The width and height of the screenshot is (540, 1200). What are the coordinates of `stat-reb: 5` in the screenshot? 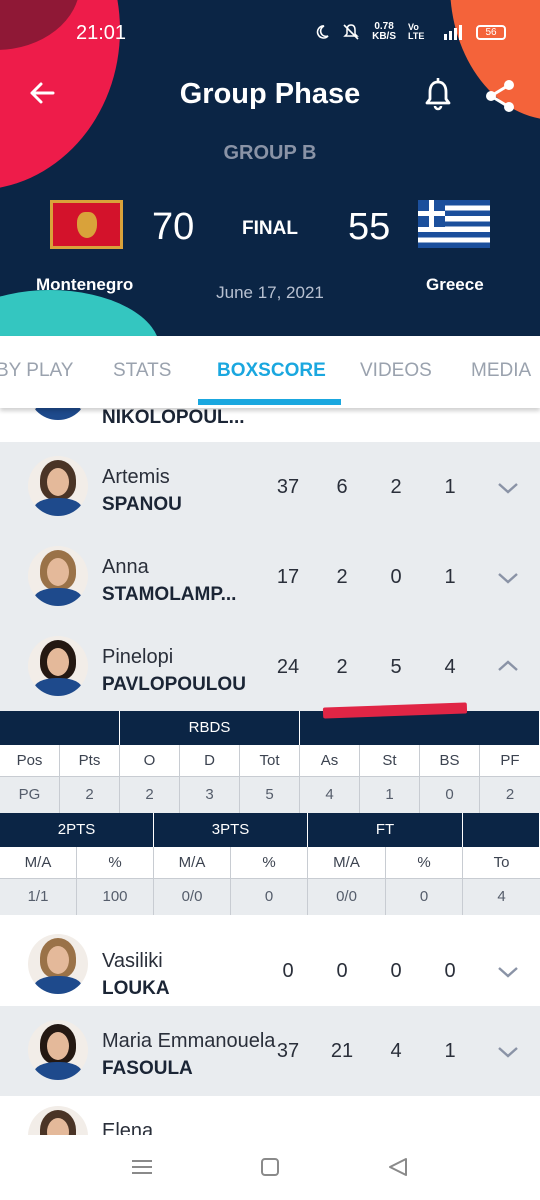 It's located at (396, 667).